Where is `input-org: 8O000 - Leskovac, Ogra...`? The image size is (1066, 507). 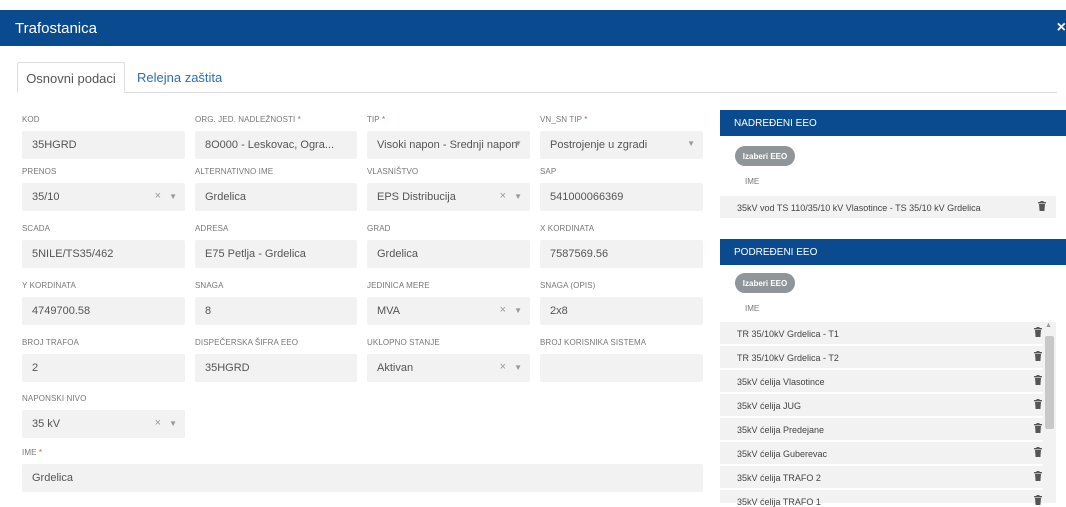
input-org: 8O000 - Leskovac, Ogra... is located at coordinates (276, 145).